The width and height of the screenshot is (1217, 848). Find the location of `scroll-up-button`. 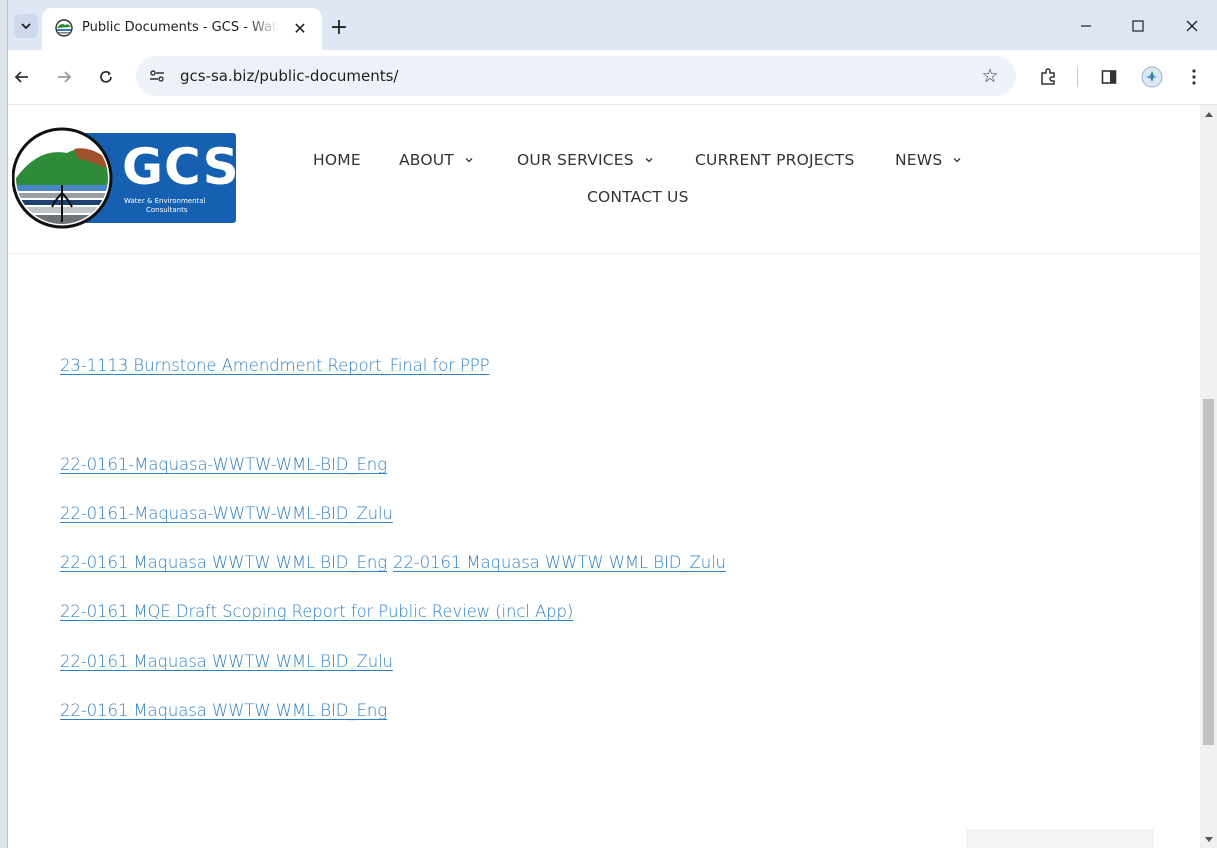

scroll-up-button is located at coordinates (1208, 113).